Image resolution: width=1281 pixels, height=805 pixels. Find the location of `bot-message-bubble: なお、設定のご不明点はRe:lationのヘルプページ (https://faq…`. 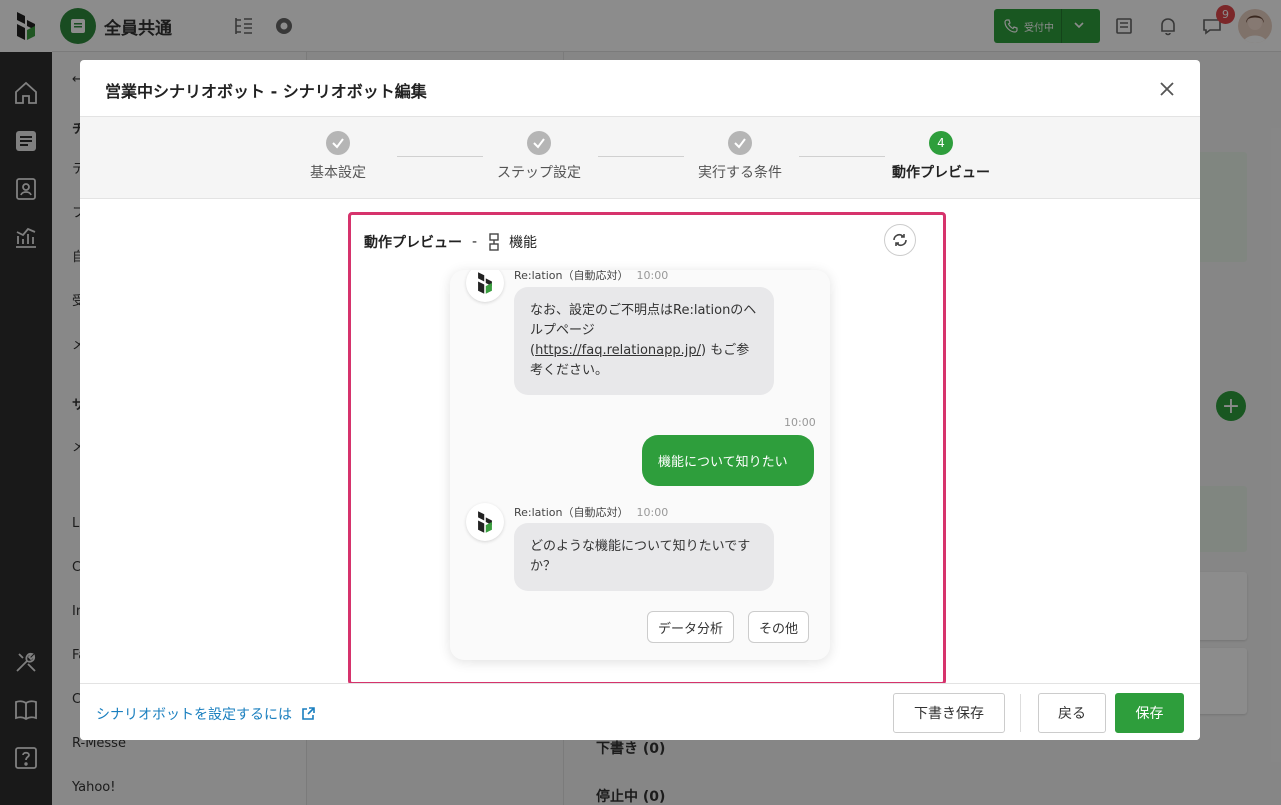

bot-message-bubble: なお、設定のご不明点はRe:lationのヘルプページ (https://faq… is located at coordinates (644, 341).